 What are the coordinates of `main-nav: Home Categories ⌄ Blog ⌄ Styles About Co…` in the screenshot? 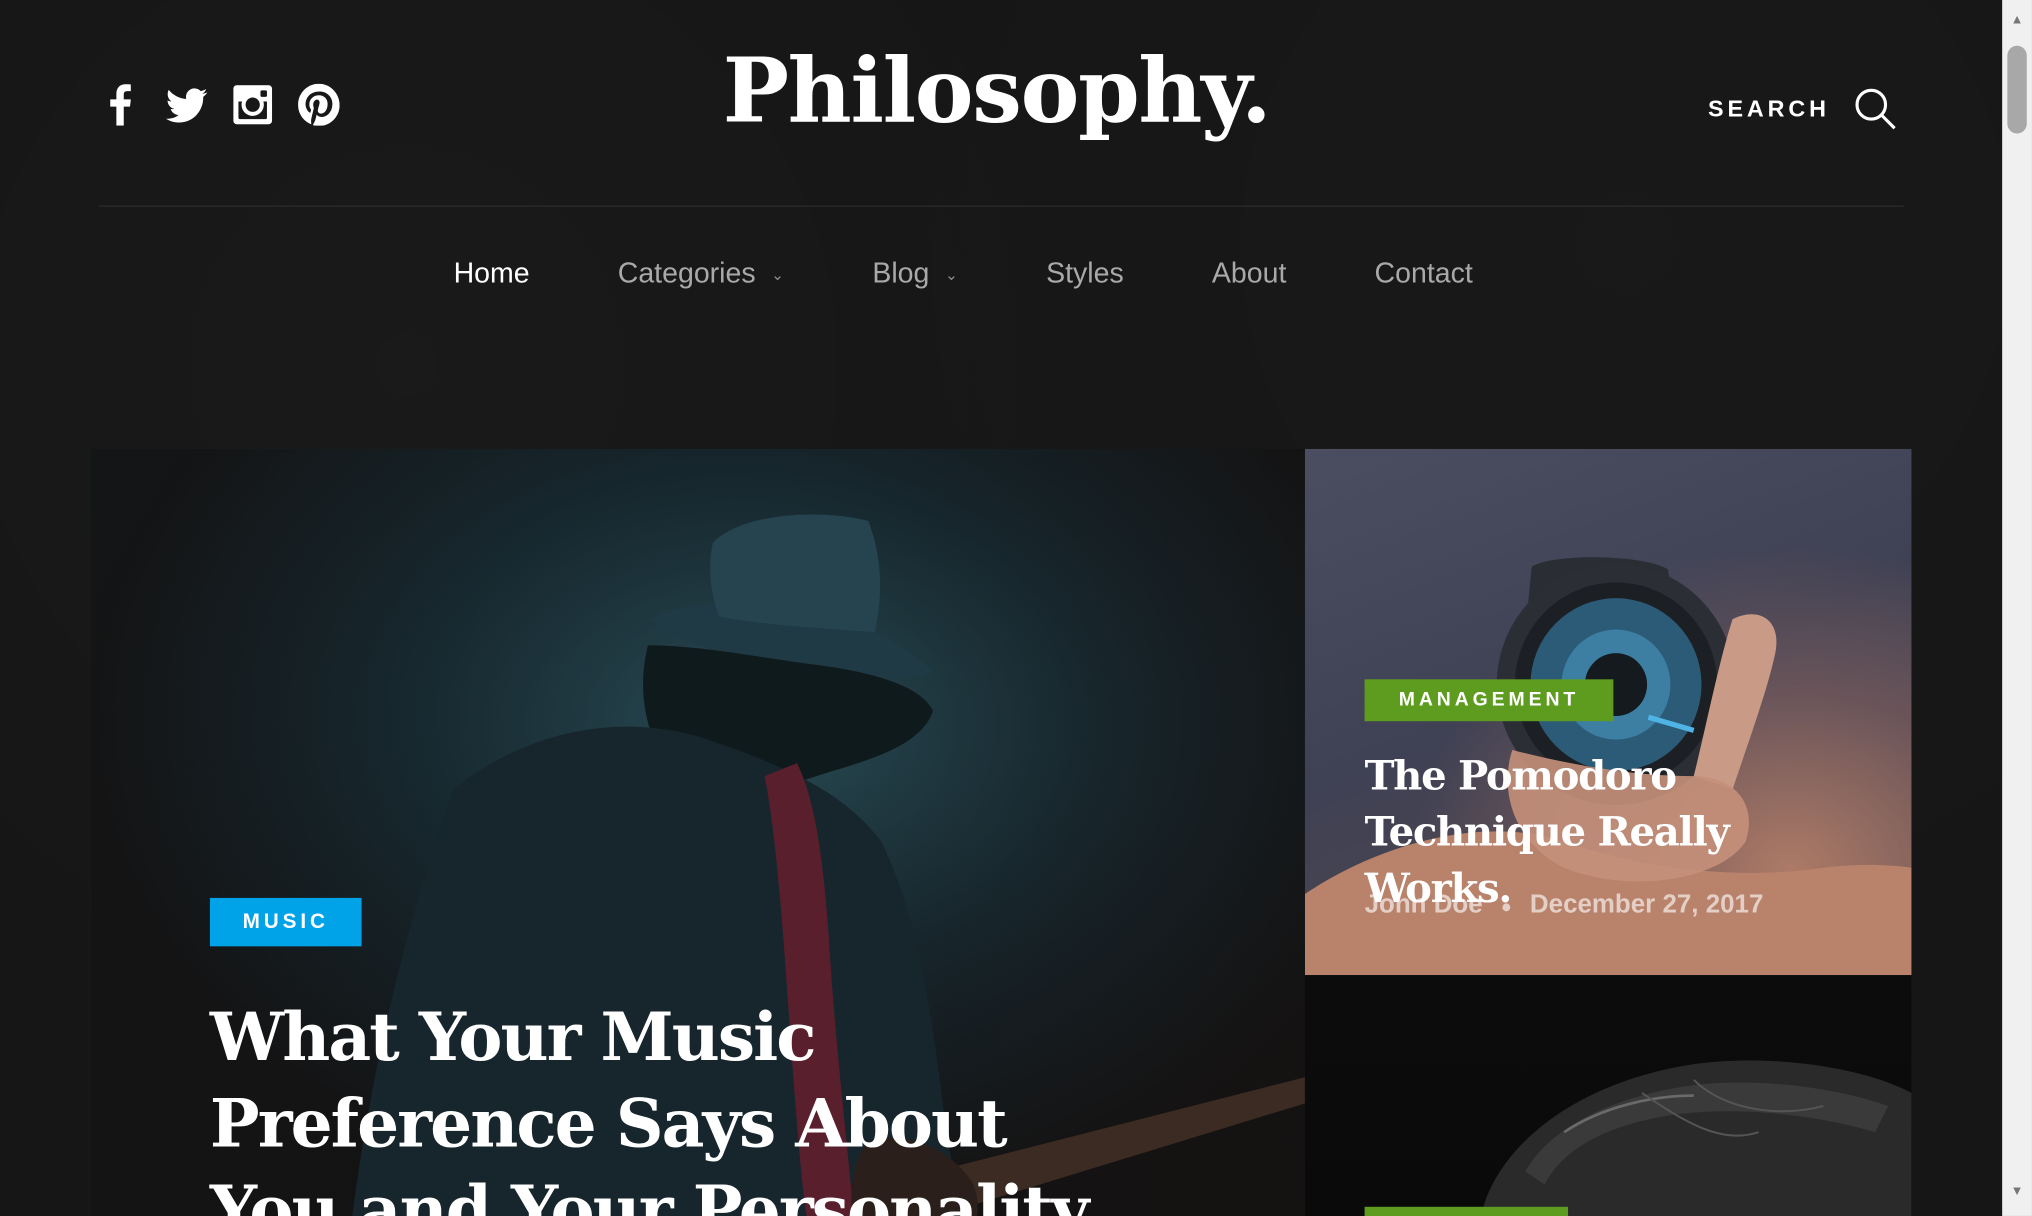 It's located at (1007, 274).